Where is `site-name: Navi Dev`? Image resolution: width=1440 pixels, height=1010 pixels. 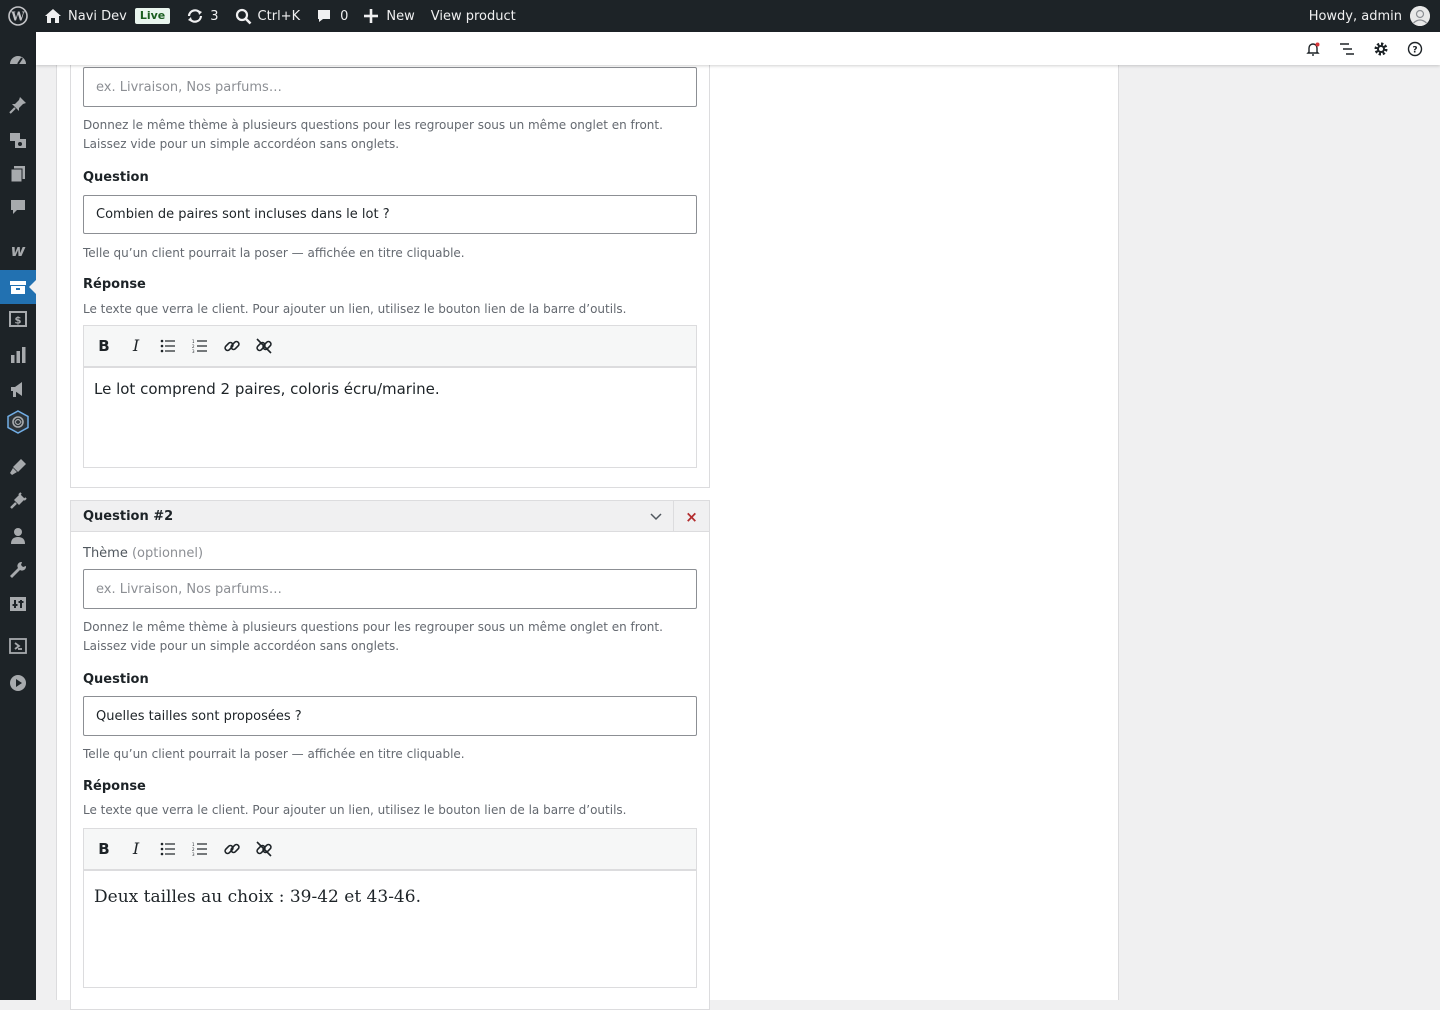
site-name: Navi Dev is located at coordinates (97, 16).